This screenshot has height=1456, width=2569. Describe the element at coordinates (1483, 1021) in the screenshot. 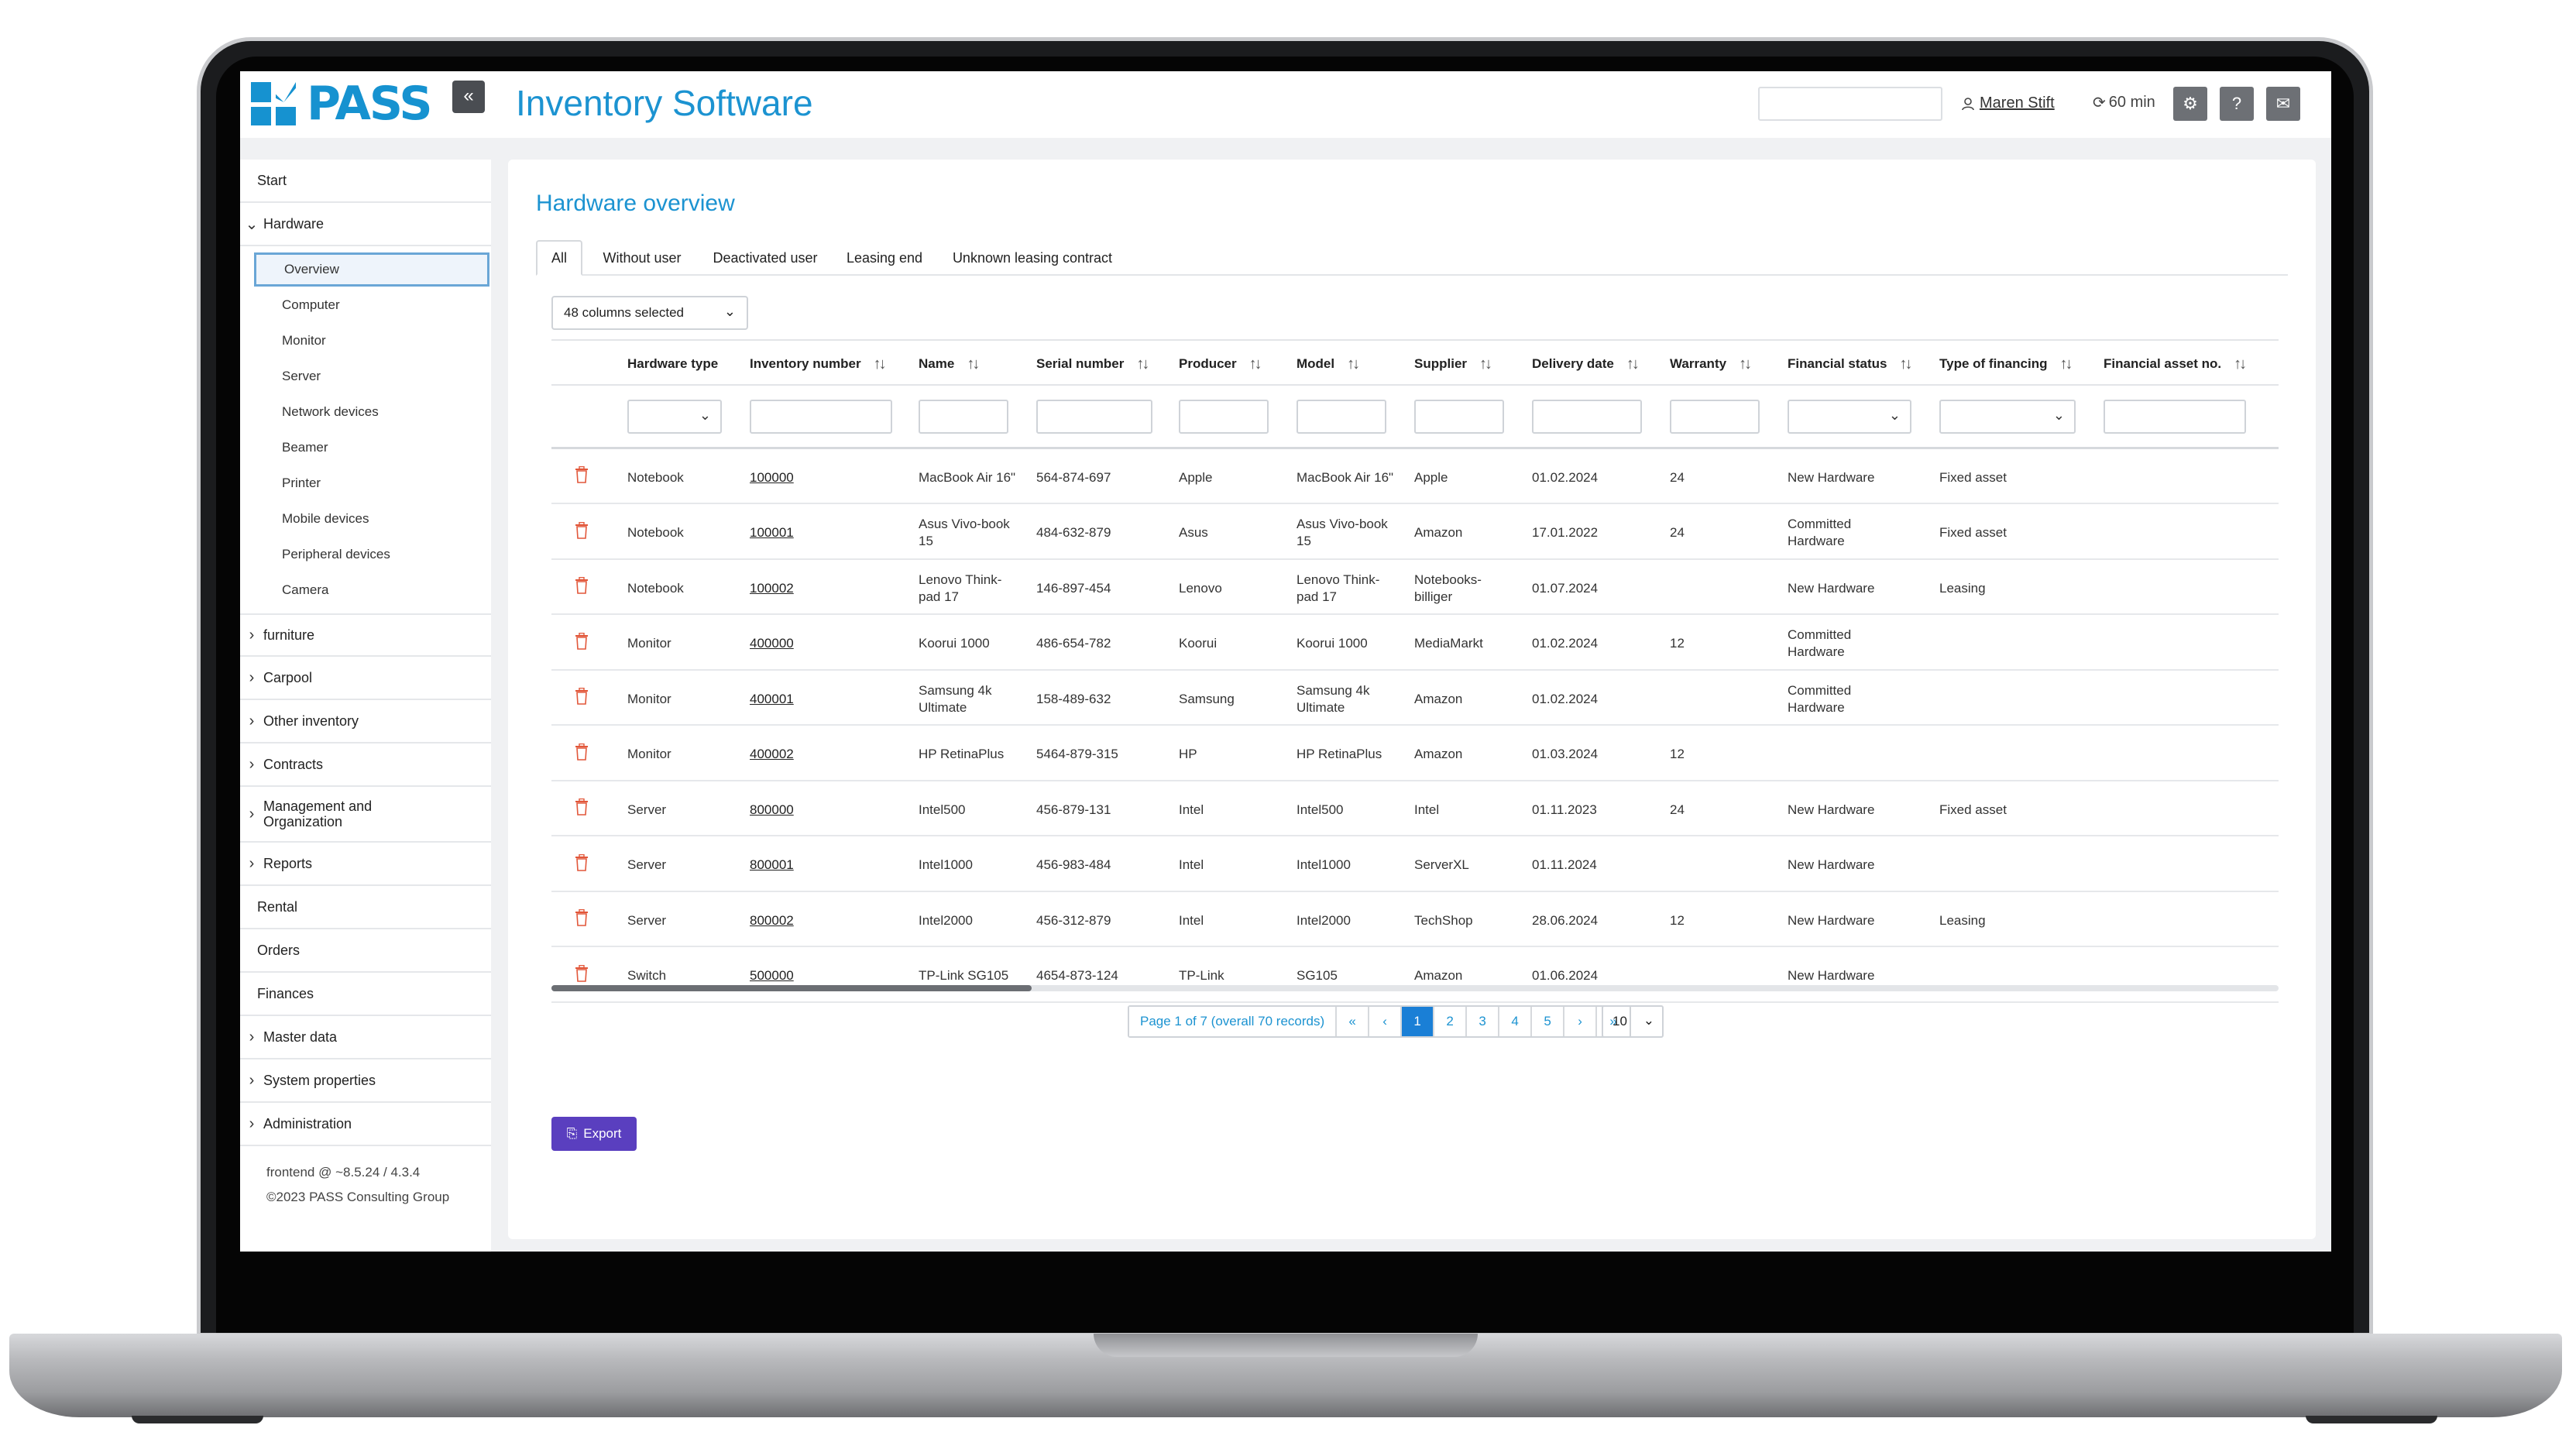

I see `page-button-3: 3` at that location.